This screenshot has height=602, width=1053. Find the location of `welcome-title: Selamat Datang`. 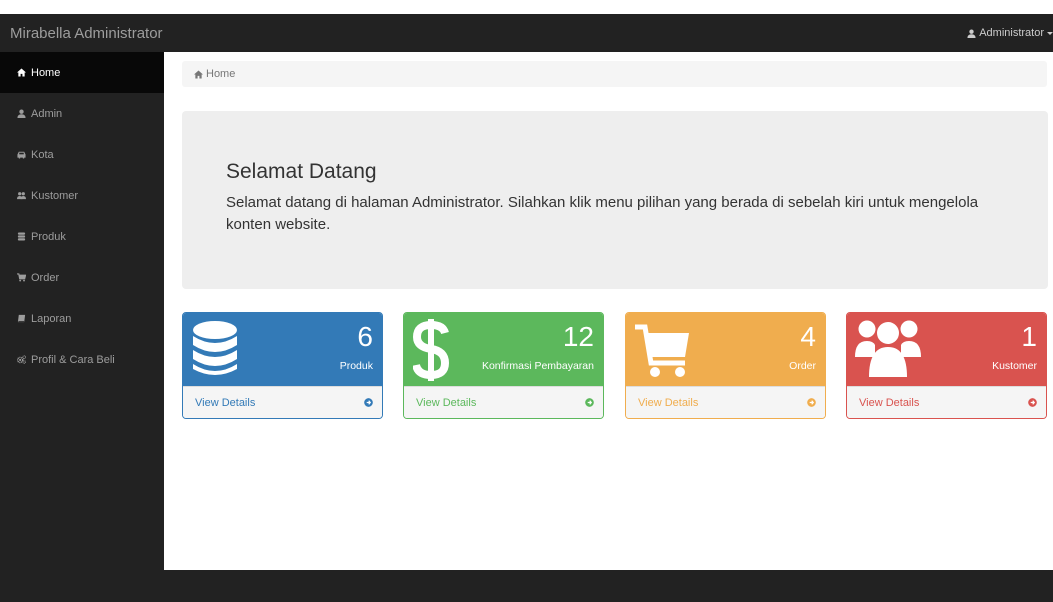

welcome-title: Selamat Datang is located at coordinates (301, 171).